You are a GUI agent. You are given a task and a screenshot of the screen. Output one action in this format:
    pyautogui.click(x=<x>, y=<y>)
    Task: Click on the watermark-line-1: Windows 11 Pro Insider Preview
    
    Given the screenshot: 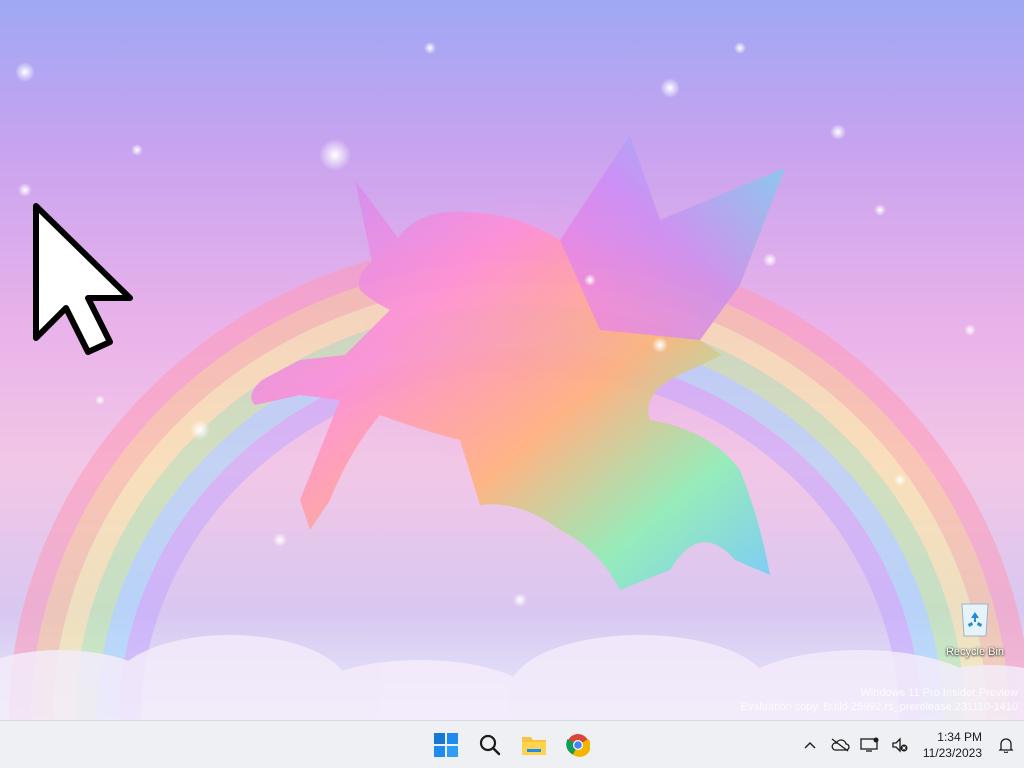 What is the action you would take?
    pyautogui.click(x=939, y=693)
    